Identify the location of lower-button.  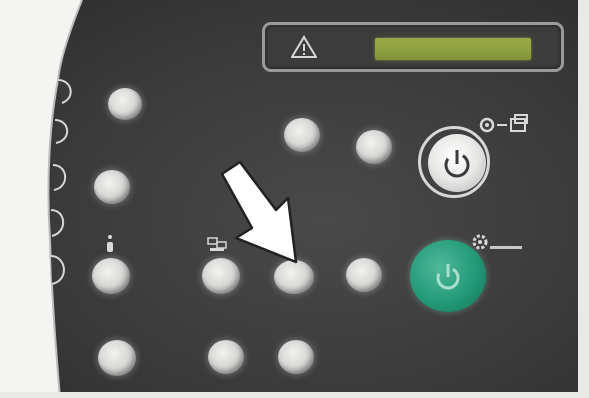
(296, 357).